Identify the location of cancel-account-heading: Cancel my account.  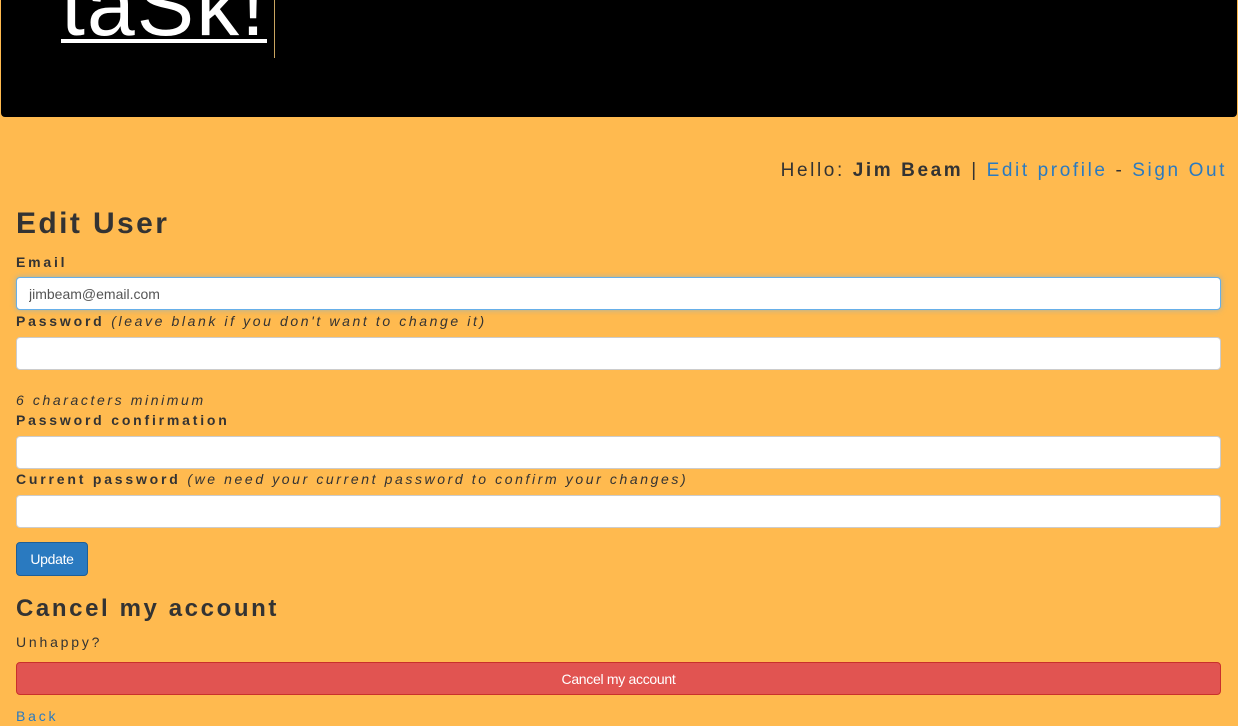
(147, 608).